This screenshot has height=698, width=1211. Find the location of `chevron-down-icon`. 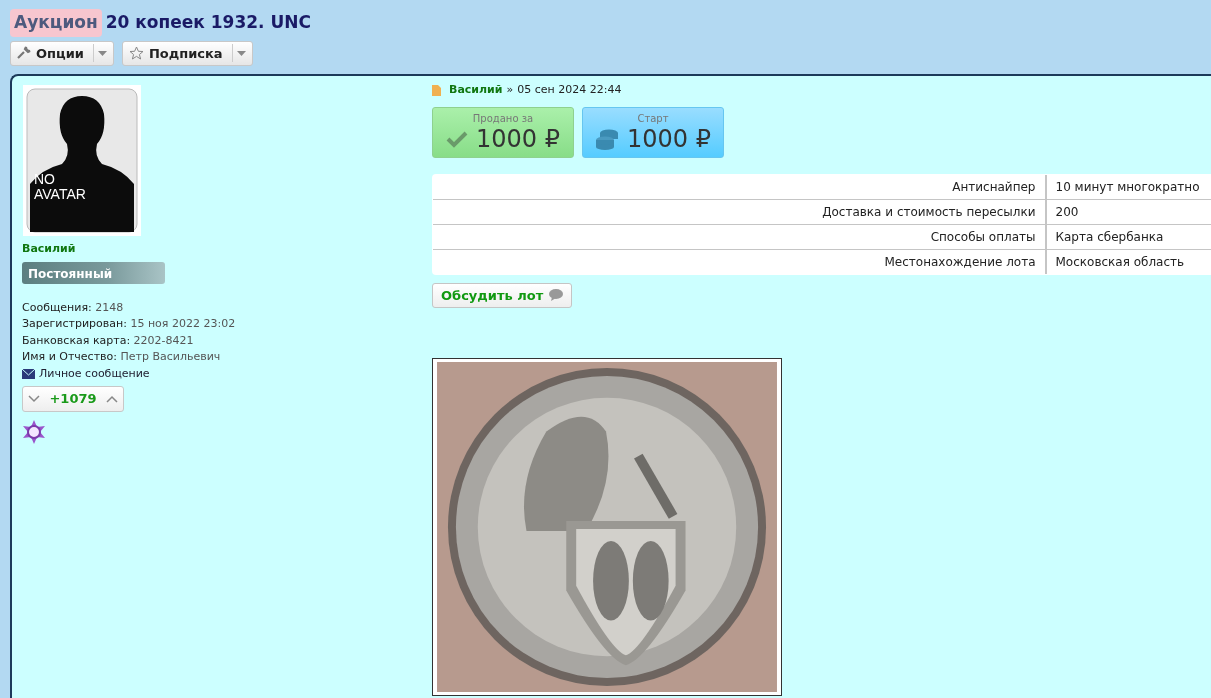

chevron-down-icon is located at coordinates (34, 398).